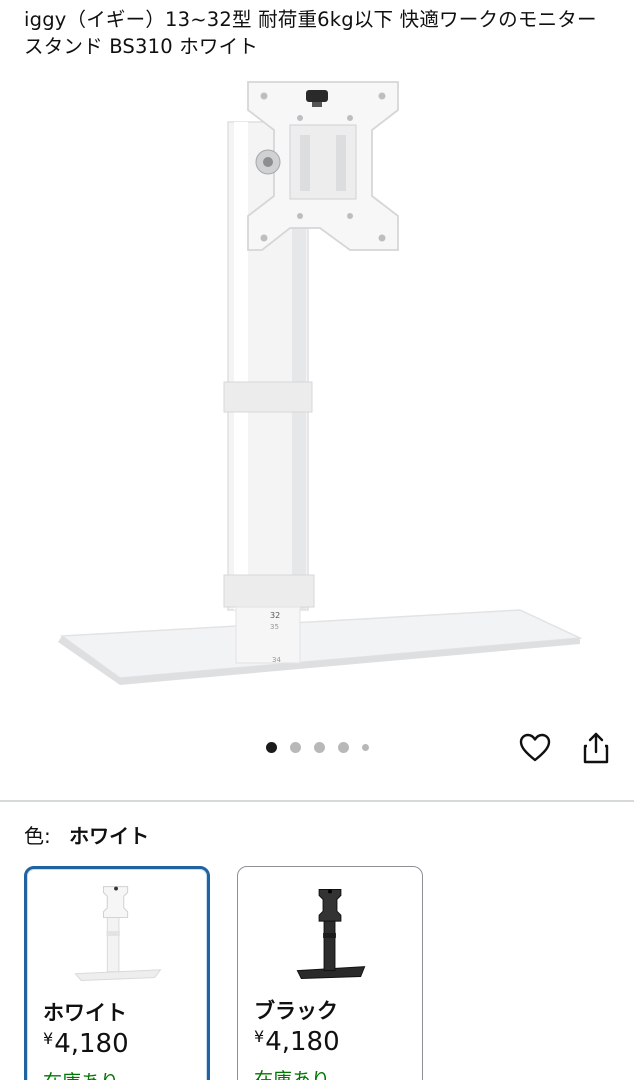  I want to click on section-divider, so click(317, 801).